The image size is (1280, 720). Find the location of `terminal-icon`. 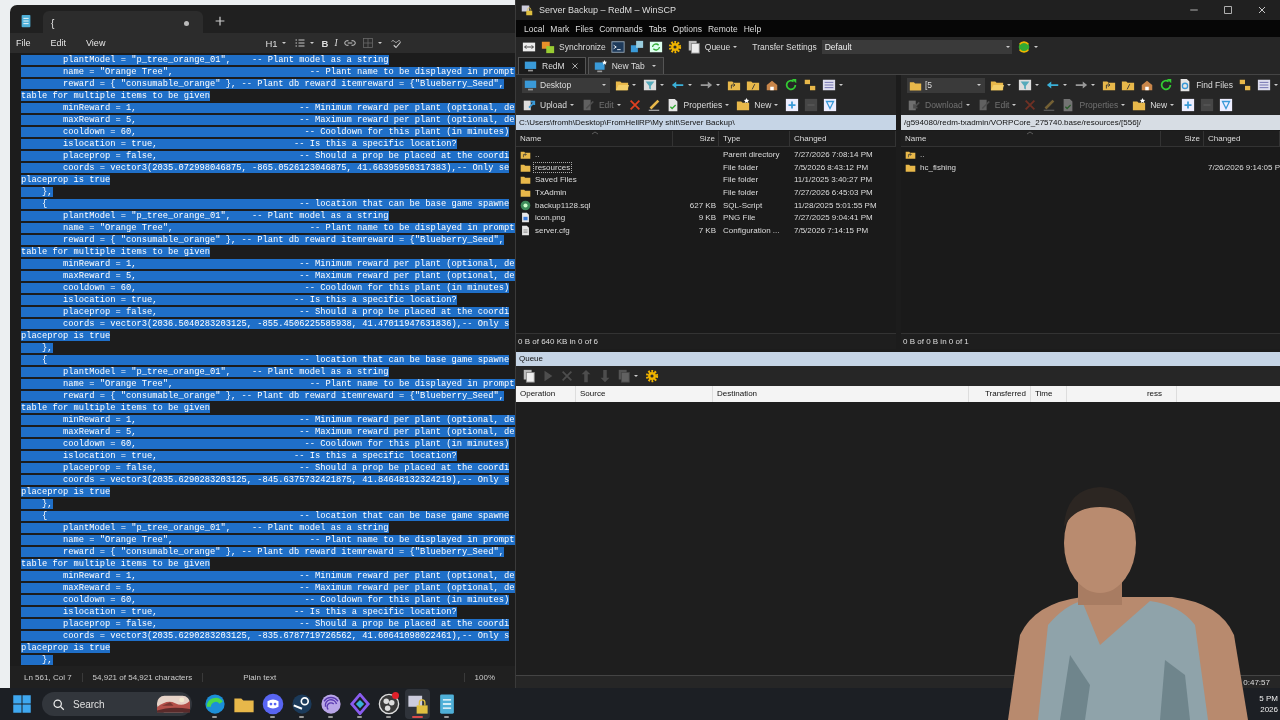

terminal-icon is located at coordinates (617, 47).